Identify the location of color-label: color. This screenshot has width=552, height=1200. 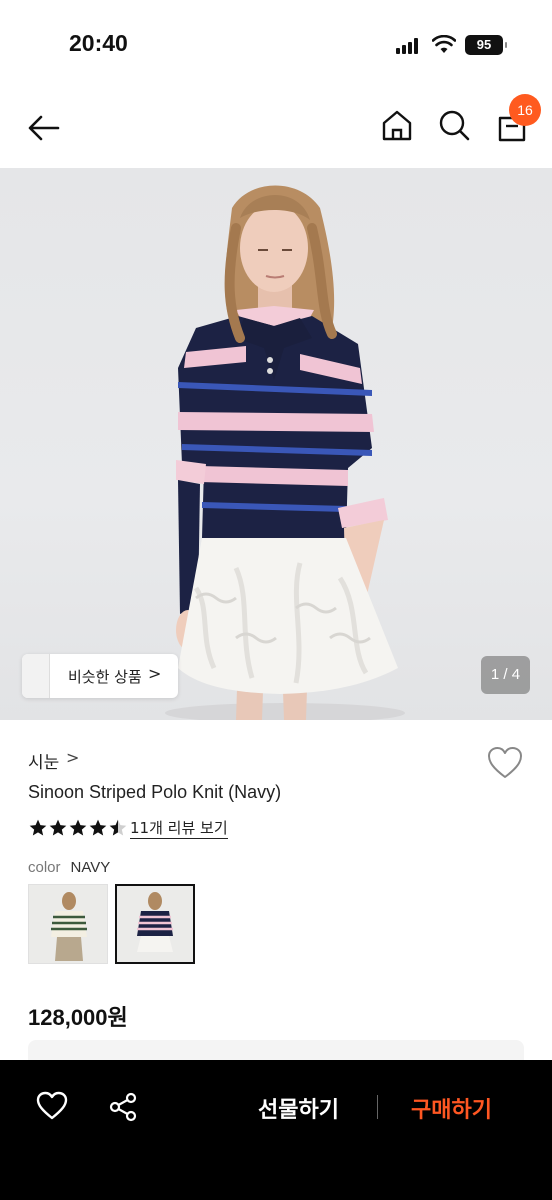
(44, 867).